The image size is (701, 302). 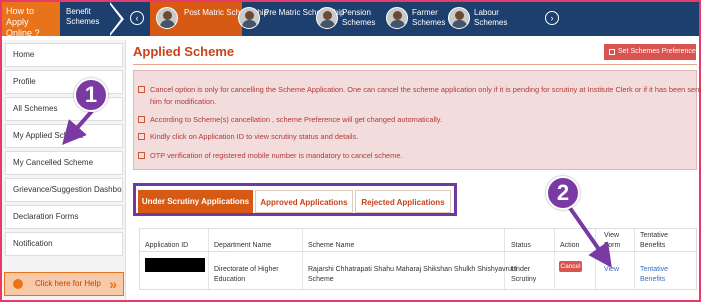 I want to click on callout-badge-2: 2, so click(x=563, y=193).